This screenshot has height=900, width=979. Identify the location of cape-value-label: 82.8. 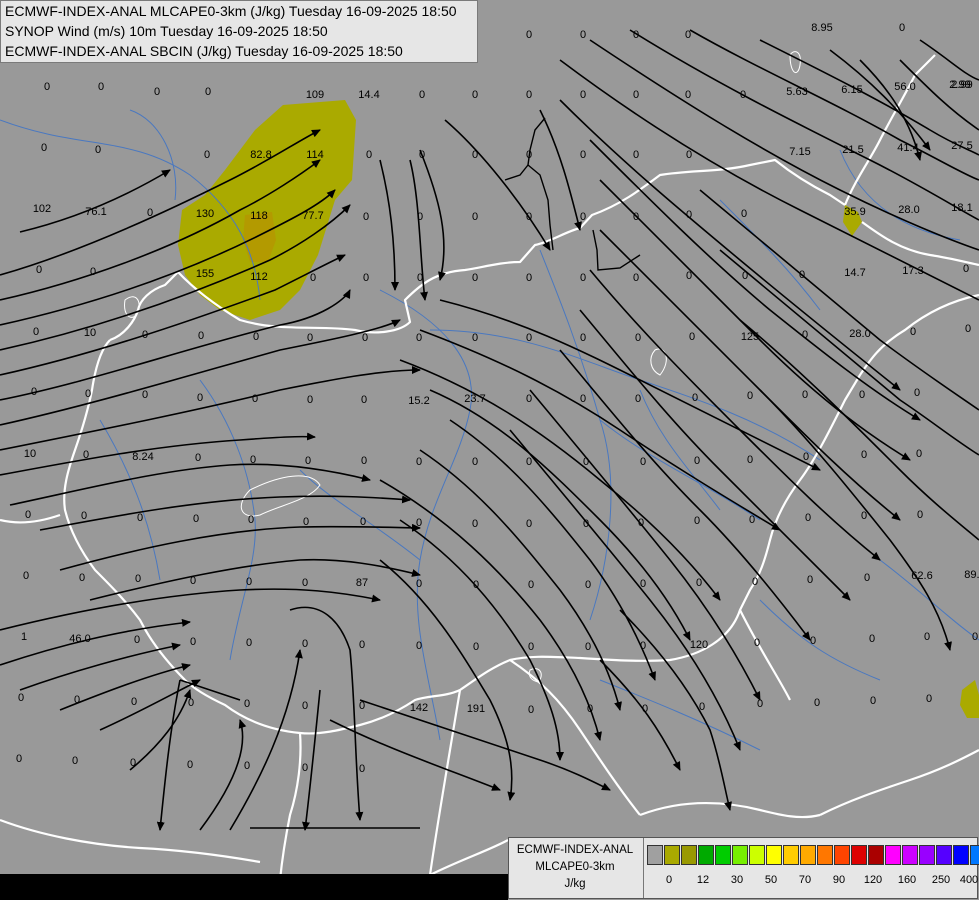
(260, 155).